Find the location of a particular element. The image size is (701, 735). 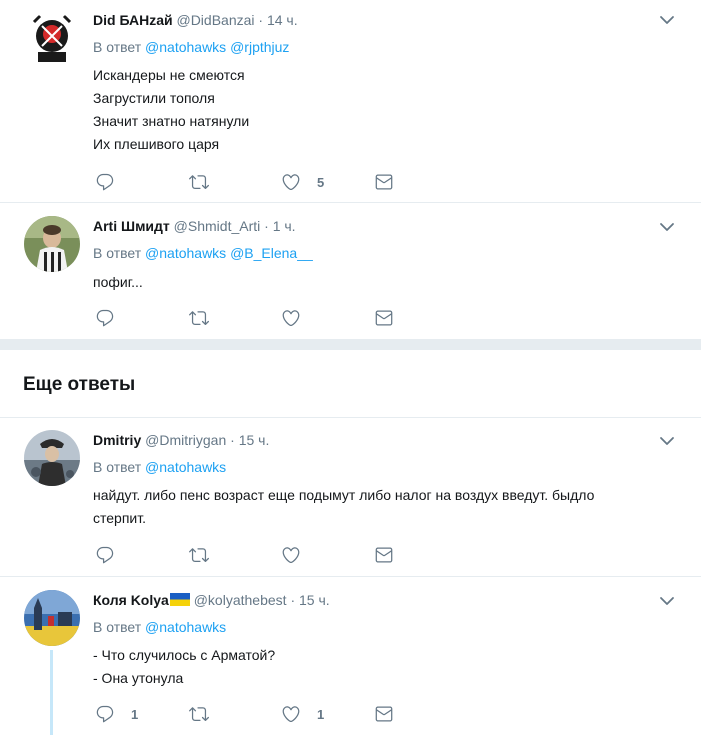

like-button: 1 is located at coordinates (302, 714).